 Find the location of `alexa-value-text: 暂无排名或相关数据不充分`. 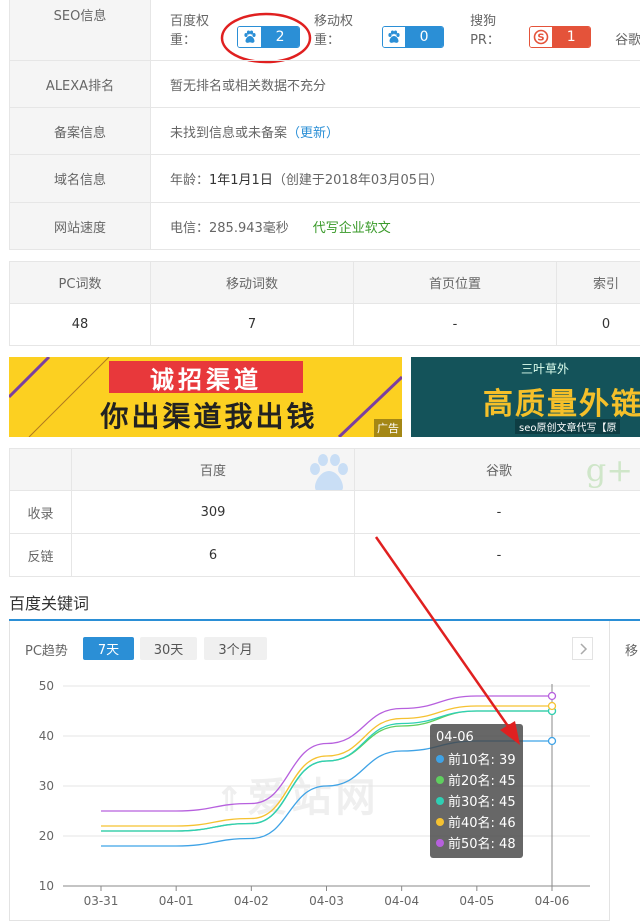

alexa-value-text: 暂无排名或相关数据不充分 is located at coordinates (248, 86).